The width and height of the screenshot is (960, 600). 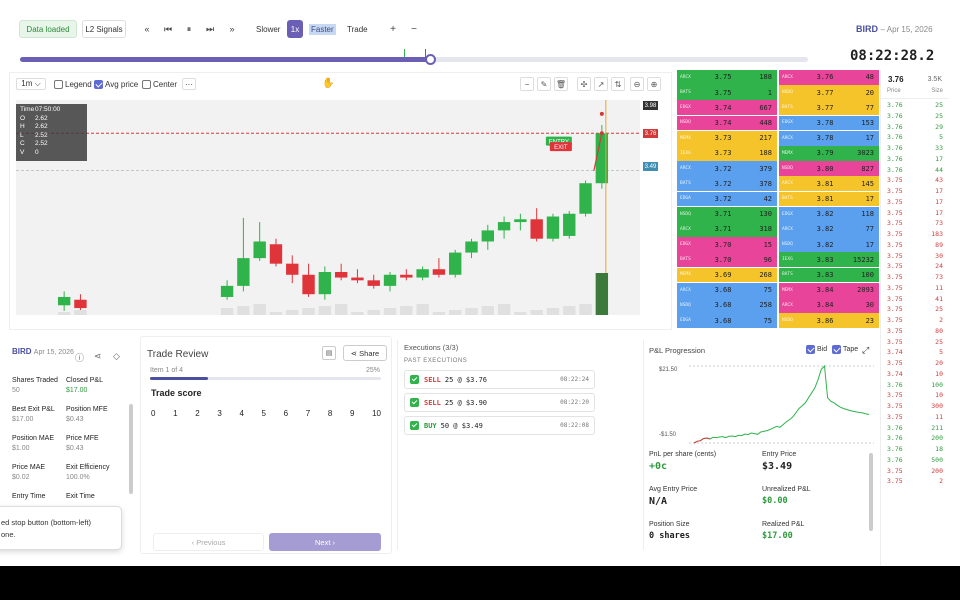 I want to click on avg-price-checkbox, so click(x=98, y=84).